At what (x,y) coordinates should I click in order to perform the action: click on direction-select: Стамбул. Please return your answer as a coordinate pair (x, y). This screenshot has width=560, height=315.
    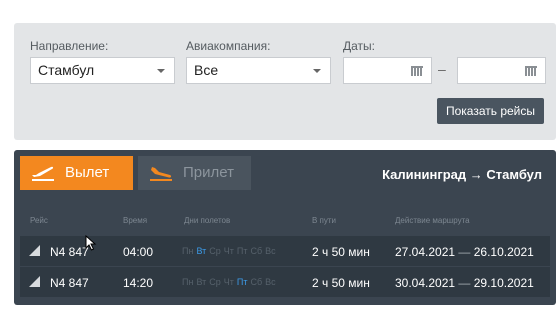
    Looking at the image, I should click on (102, 70).